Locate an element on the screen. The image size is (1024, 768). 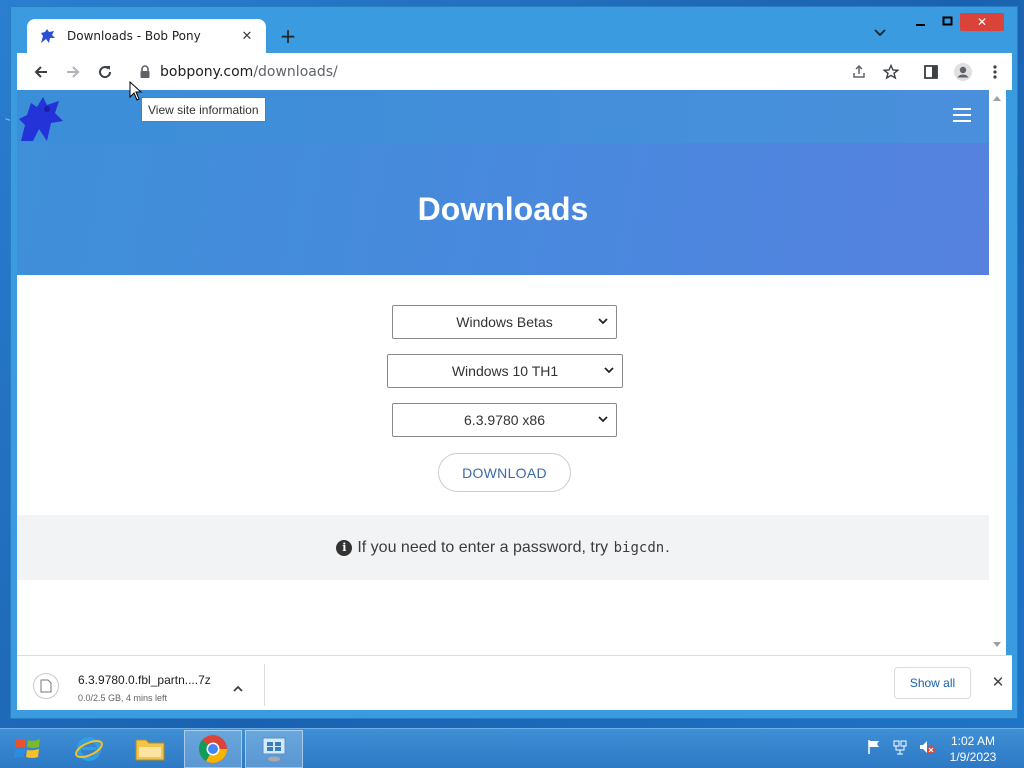
mouse-cursor-icon is located at coordinates (136, 91).